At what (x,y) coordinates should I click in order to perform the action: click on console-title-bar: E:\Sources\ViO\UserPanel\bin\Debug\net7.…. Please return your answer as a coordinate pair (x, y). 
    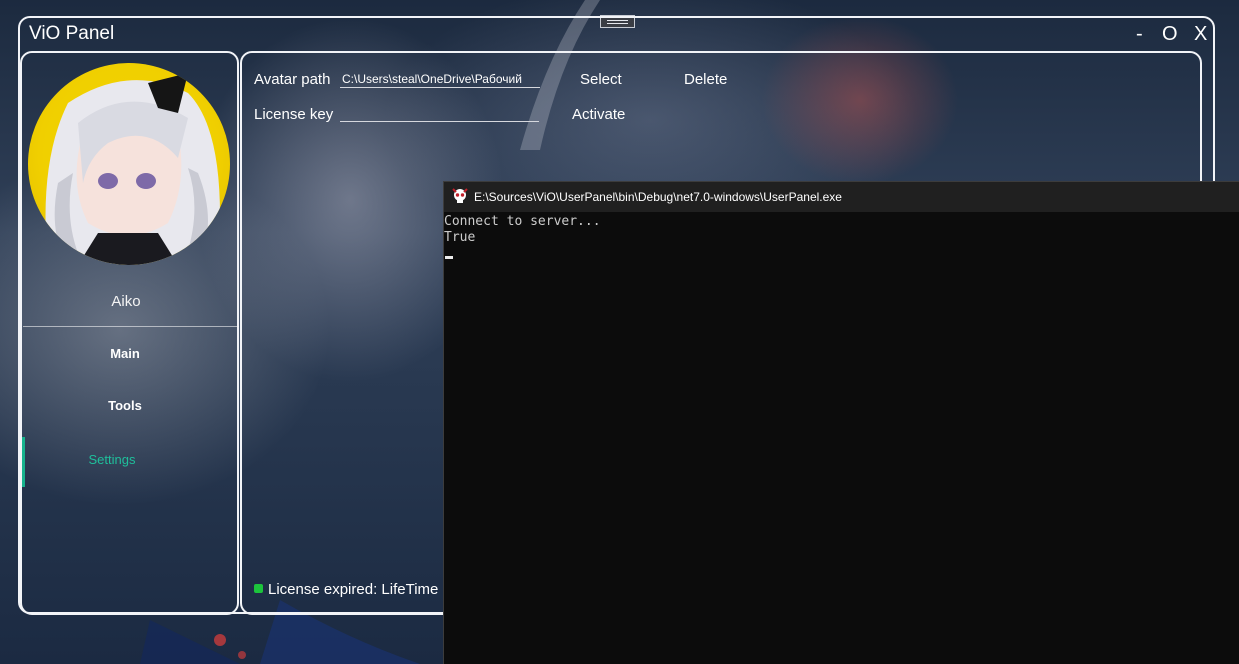
    Looking at the image, I should click on (841, 197).